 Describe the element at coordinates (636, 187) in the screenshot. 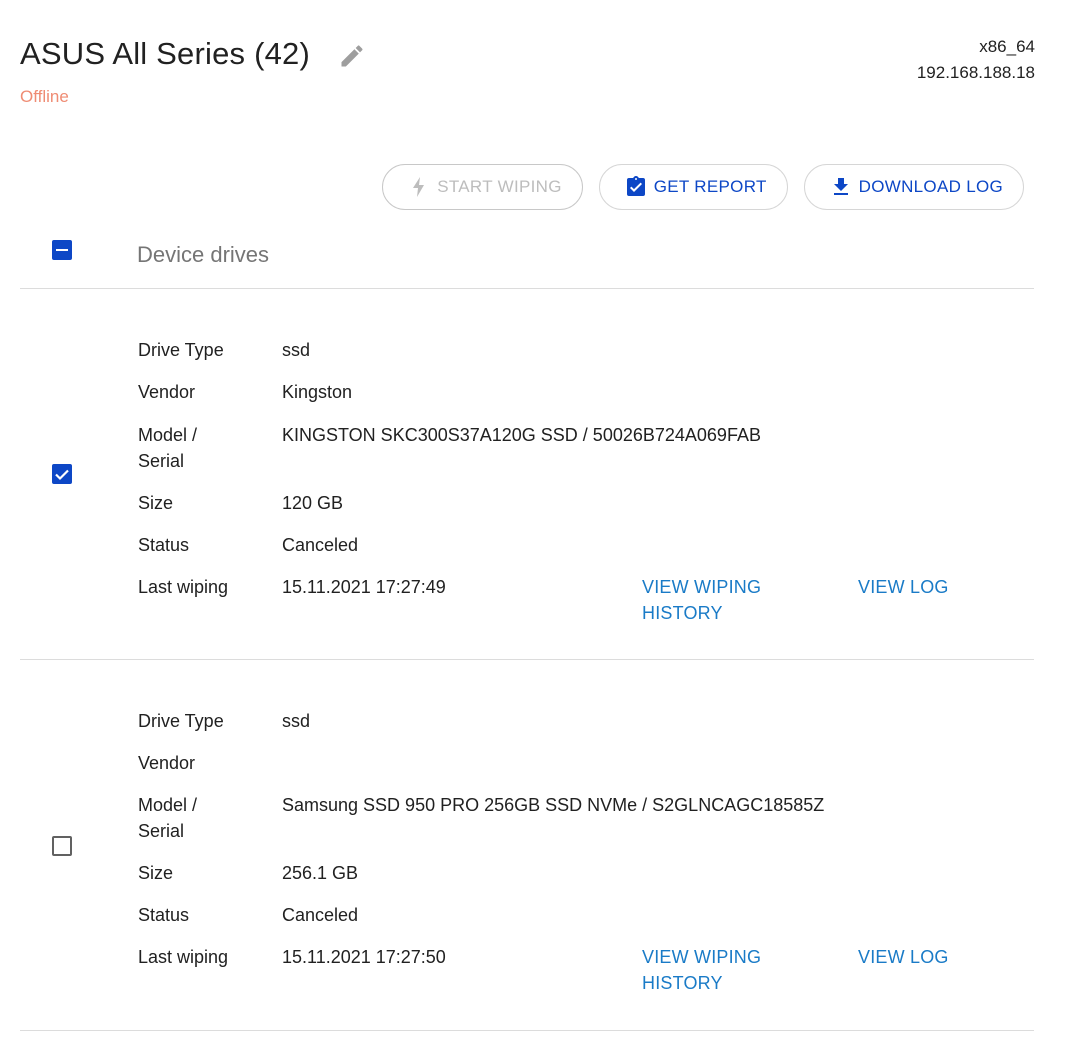

I see `clipboard-check-icon` at that location.